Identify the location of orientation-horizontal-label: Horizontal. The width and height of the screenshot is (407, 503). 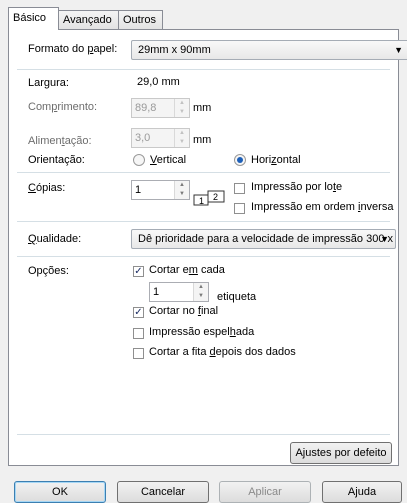
(276, 160).